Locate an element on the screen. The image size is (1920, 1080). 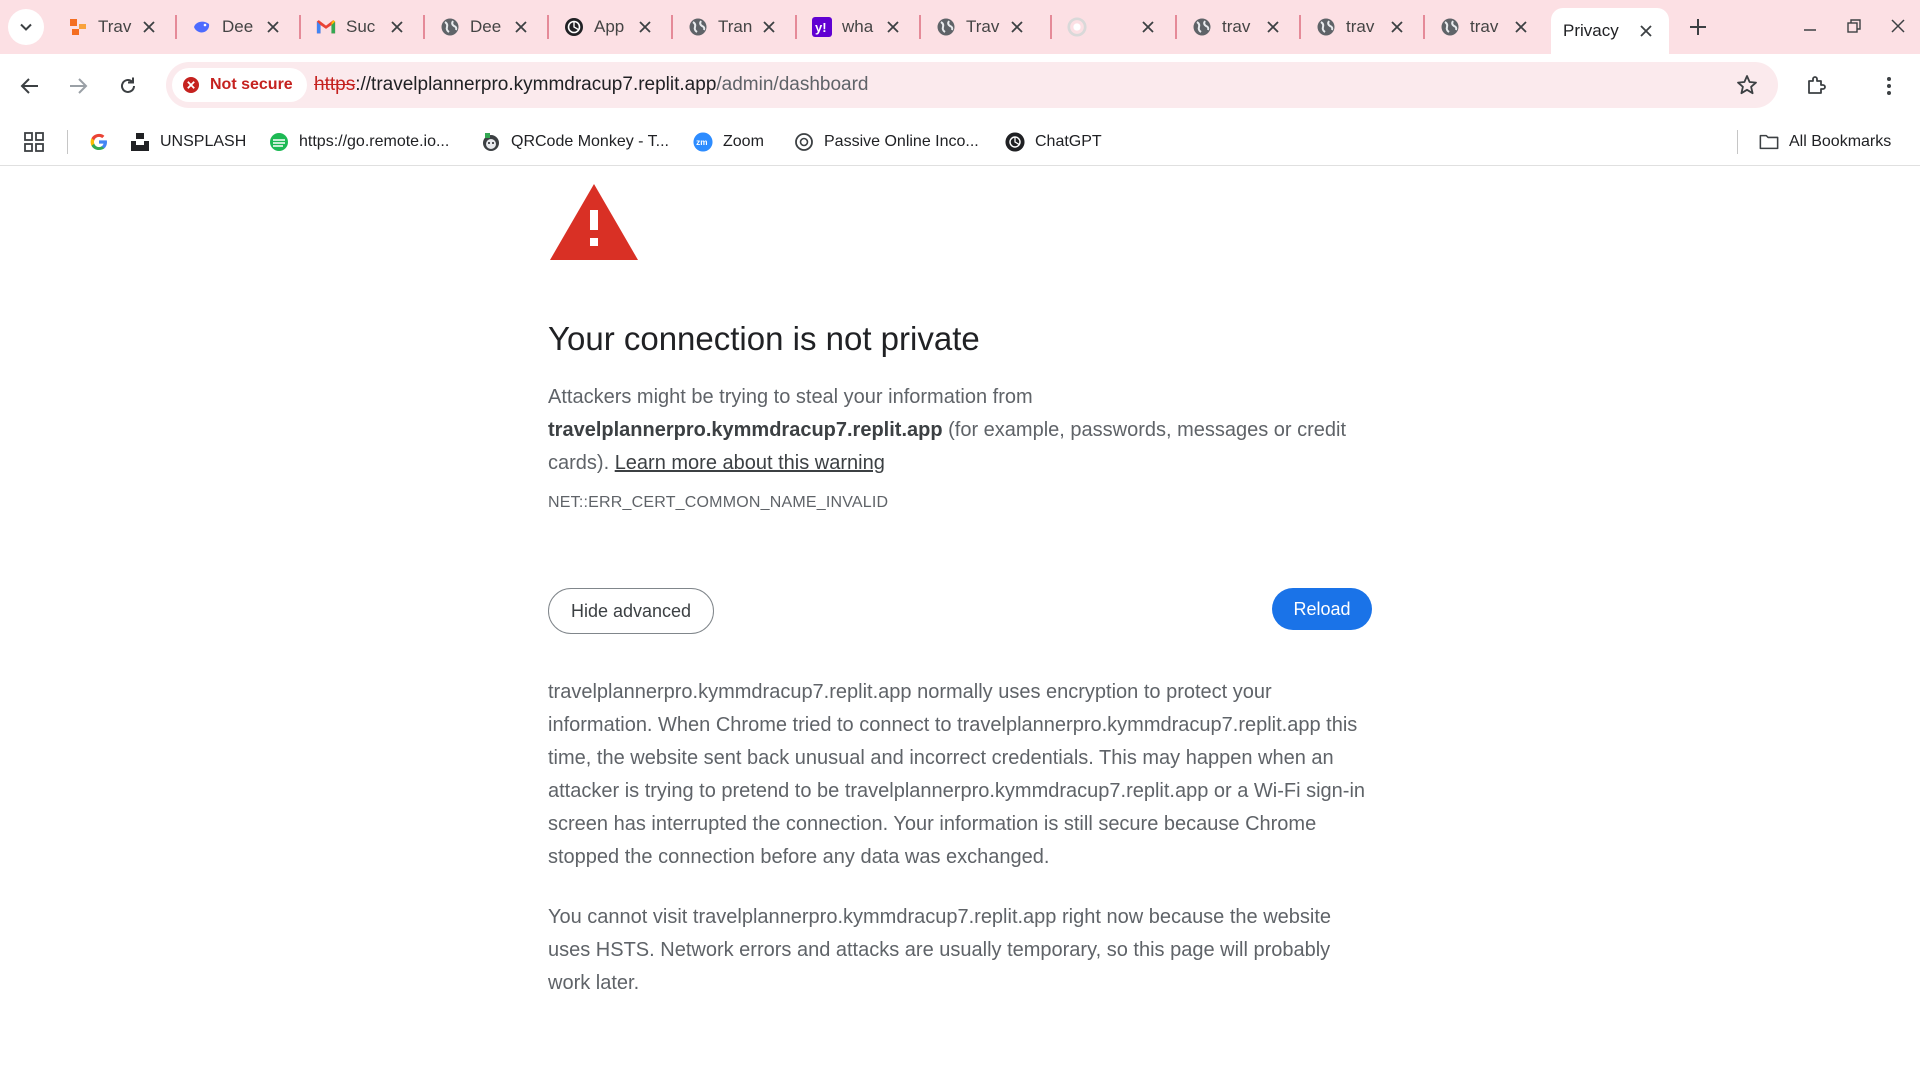
page-title: Your connection is not private is located at coordinates (764, 338).